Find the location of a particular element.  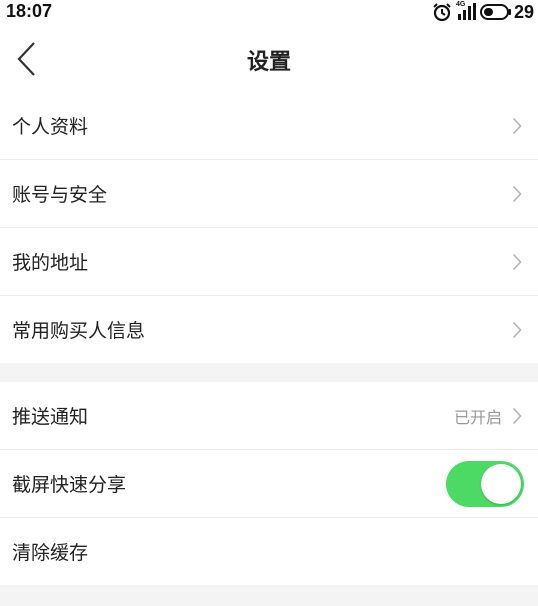

settings-item-my-address: 我的地址 is located at coordinates (269, 262).